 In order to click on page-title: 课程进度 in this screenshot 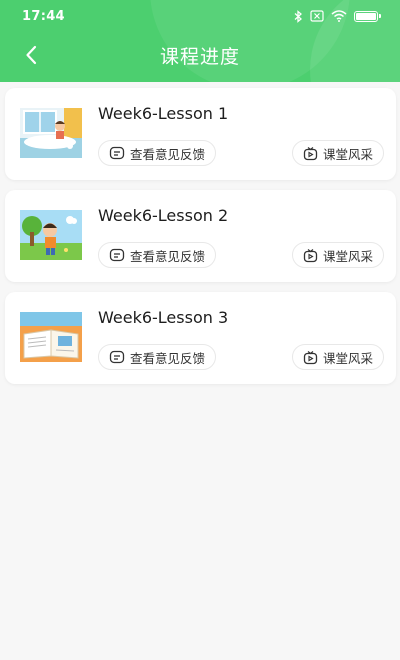, I will do `click(199, 56)`.